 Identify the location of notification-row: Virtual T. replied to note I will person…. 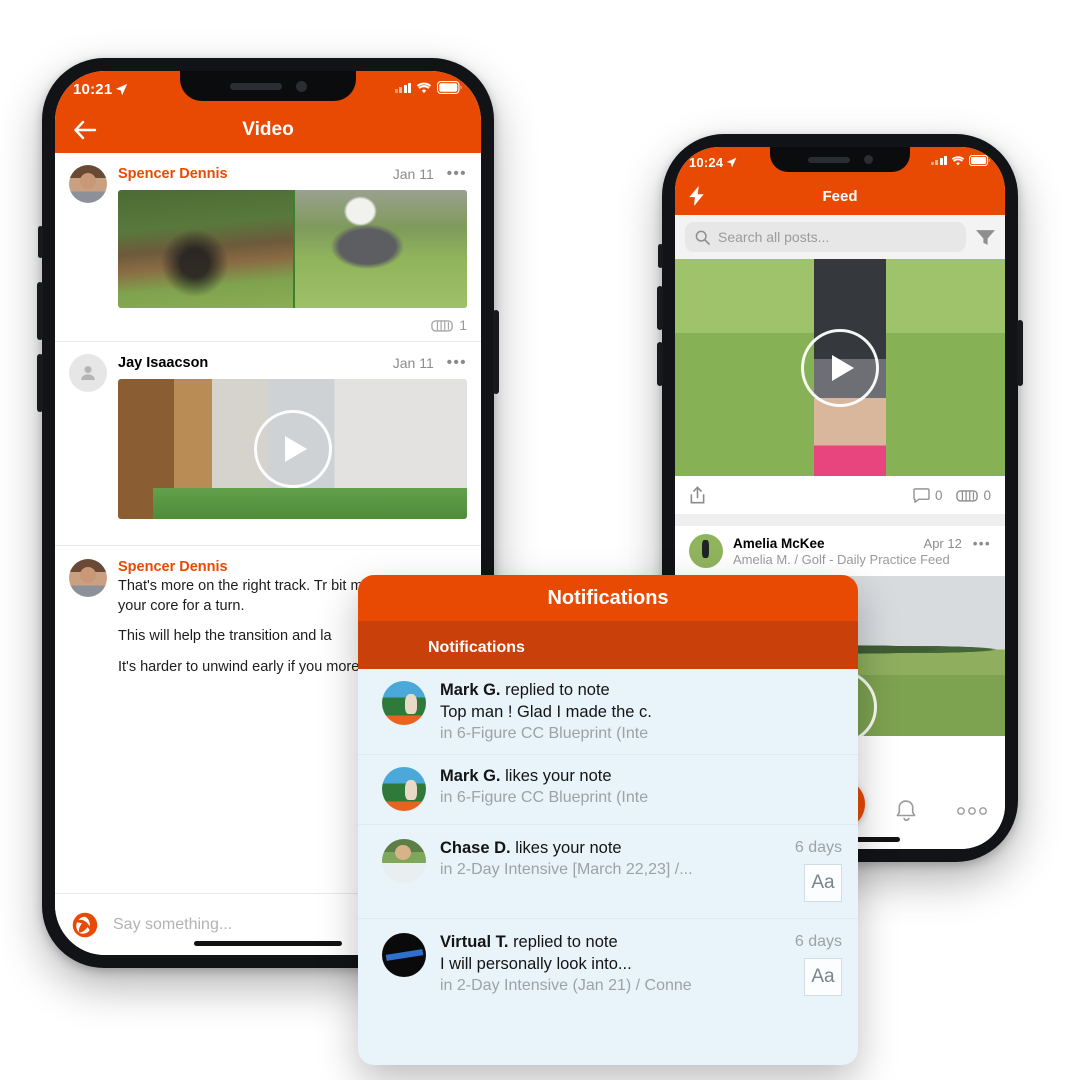
(608, 965).